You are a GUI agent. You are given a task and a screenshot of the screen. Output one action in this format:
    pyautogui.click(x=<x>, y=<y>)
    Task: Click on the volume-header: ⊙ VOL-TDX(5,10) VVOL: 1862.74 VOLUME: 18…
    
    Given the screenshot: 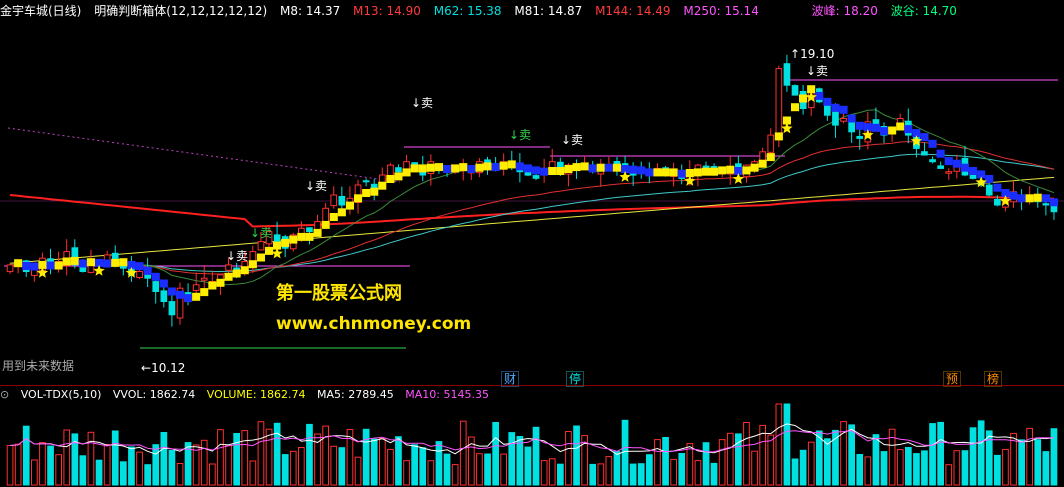 What is the action you would take?
    pyautogui.click(x=248, y=394)
    